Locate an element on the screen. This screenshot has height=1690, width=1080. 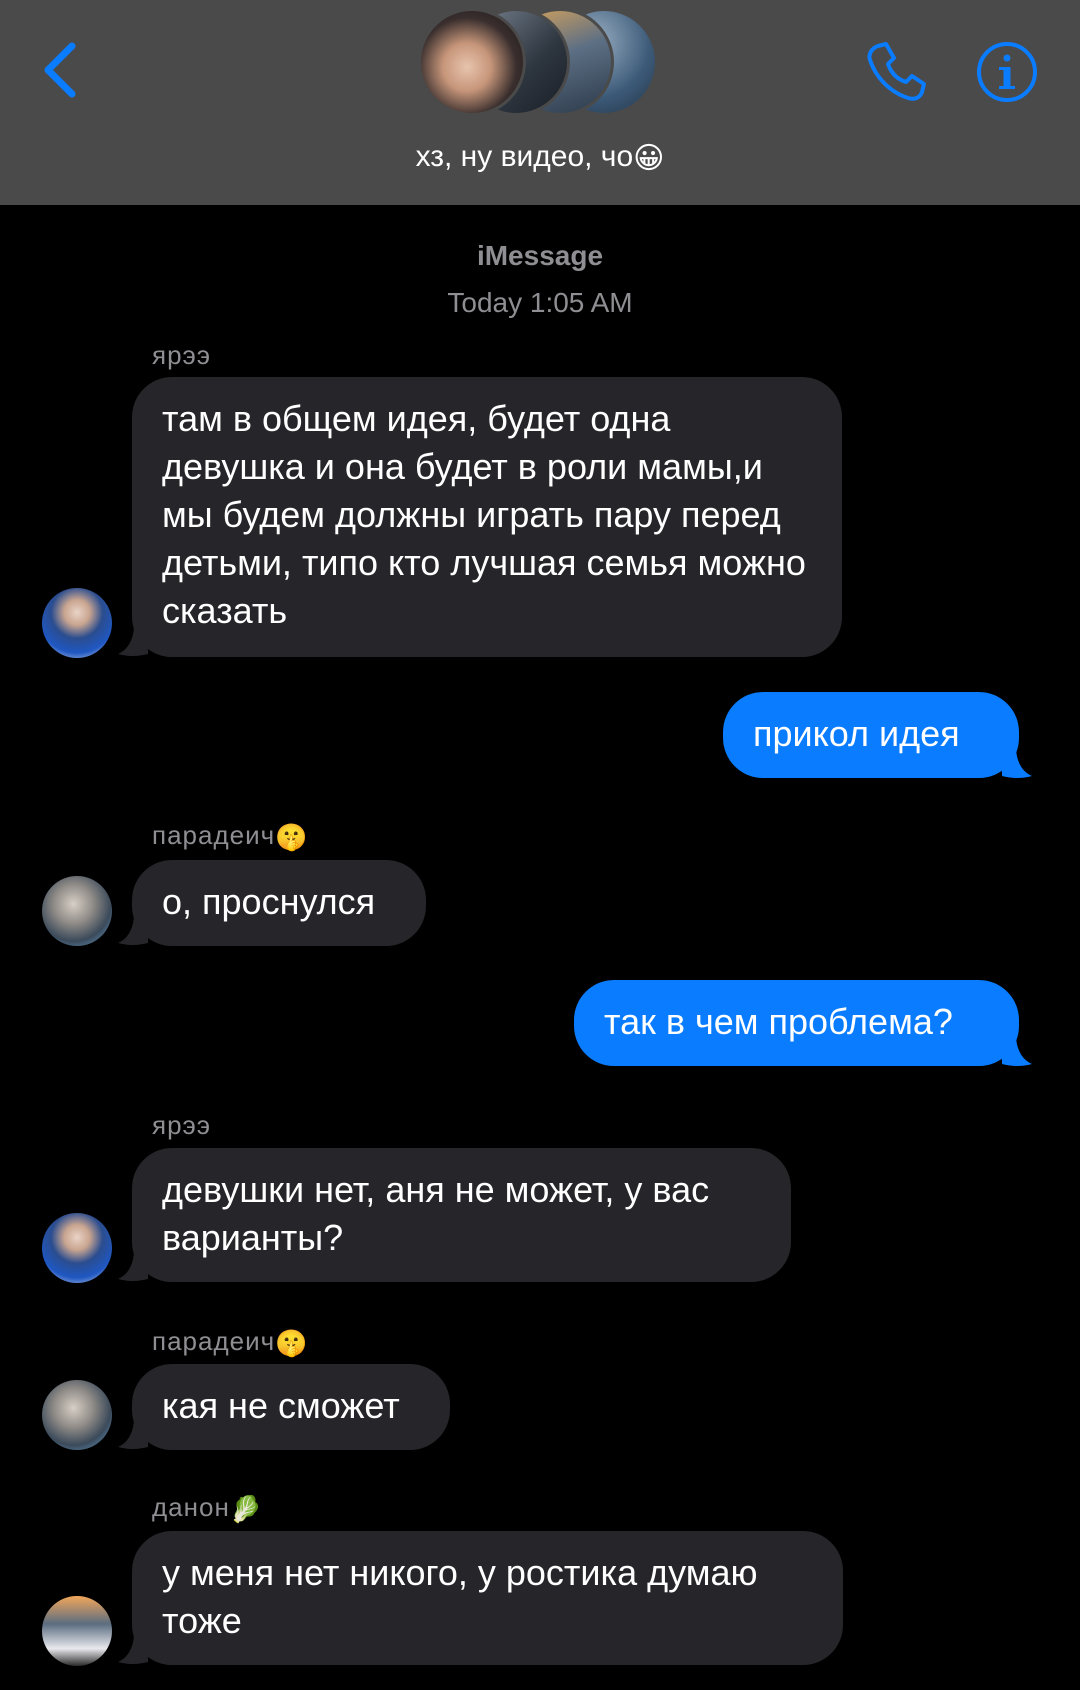
group-title: хз, ну видео, чо😀 is located at coordinates (540, 158).